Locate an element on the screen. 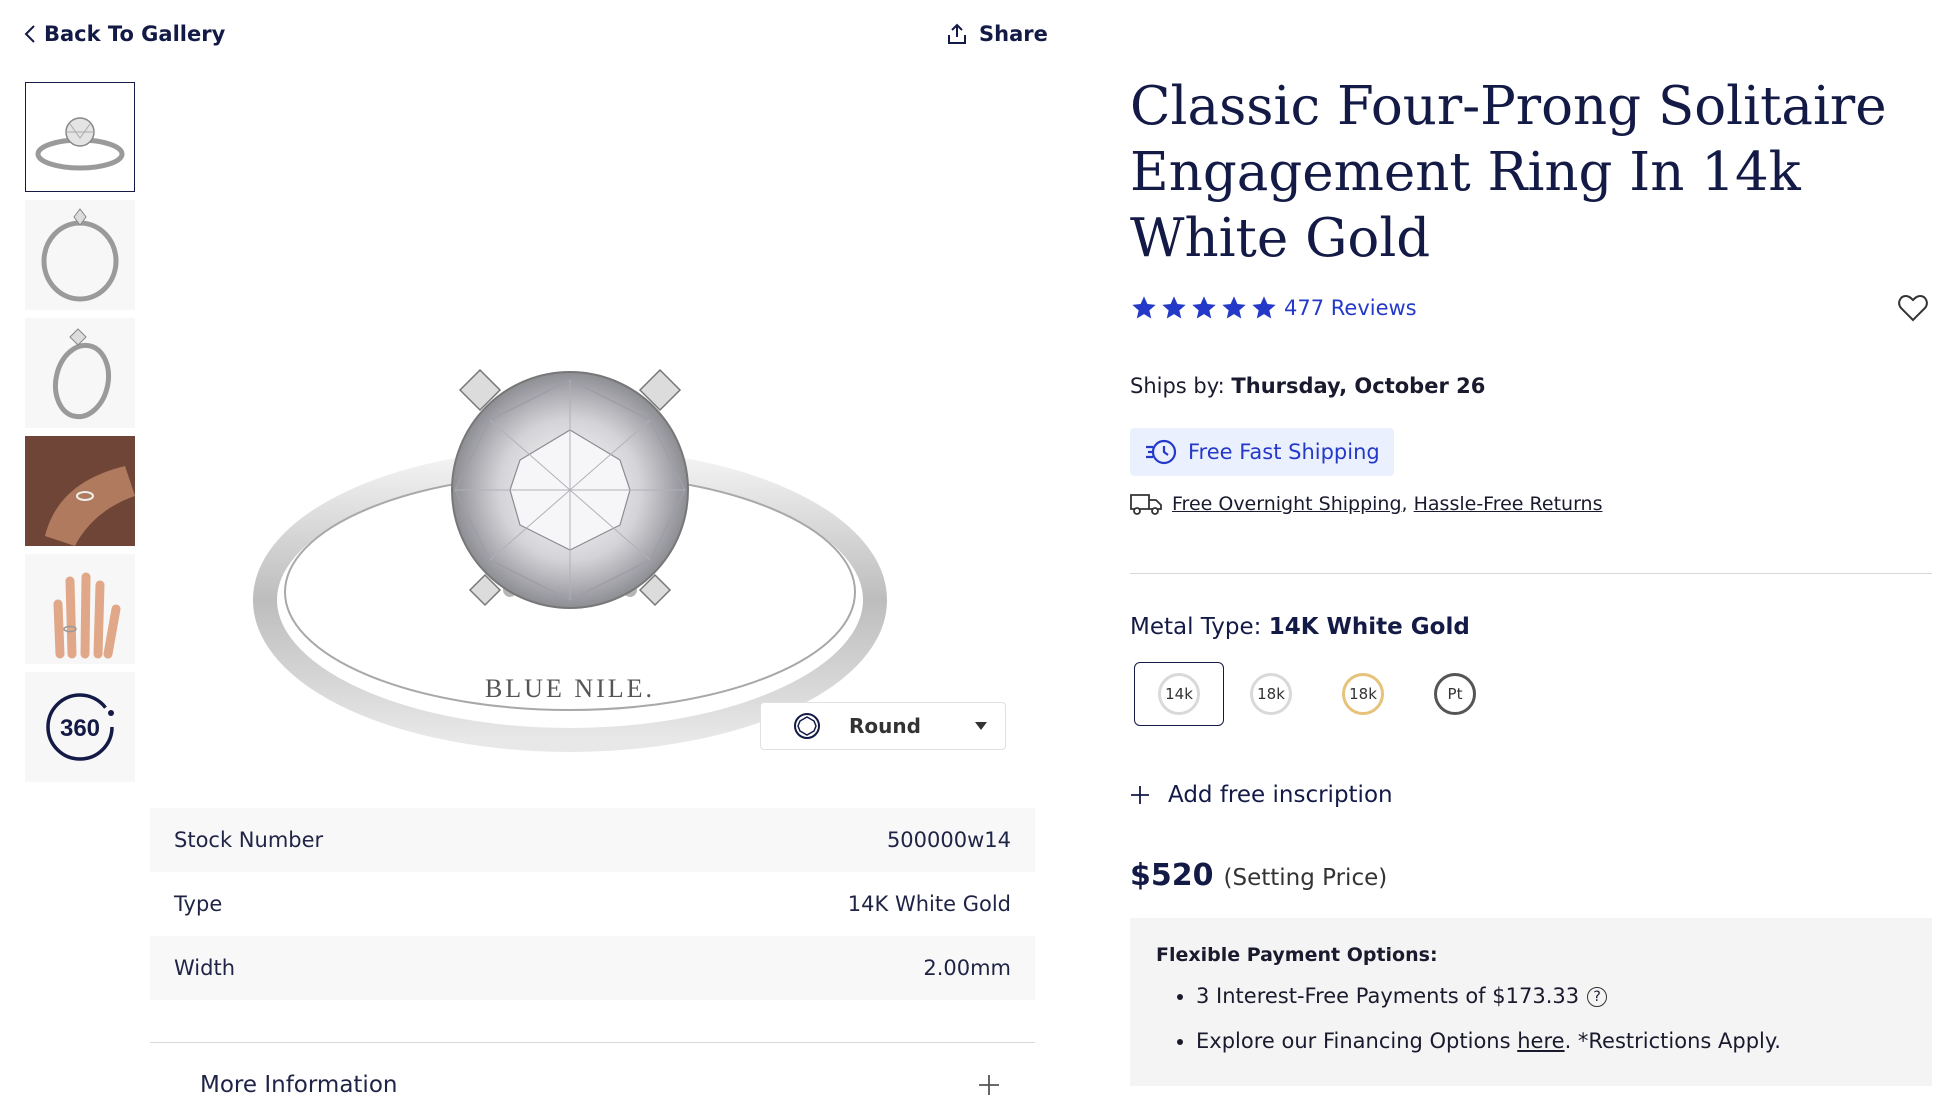 This screenshot has height=1118, width=1958. thumbnail-hand-flat is located at coordinates (80, 609).